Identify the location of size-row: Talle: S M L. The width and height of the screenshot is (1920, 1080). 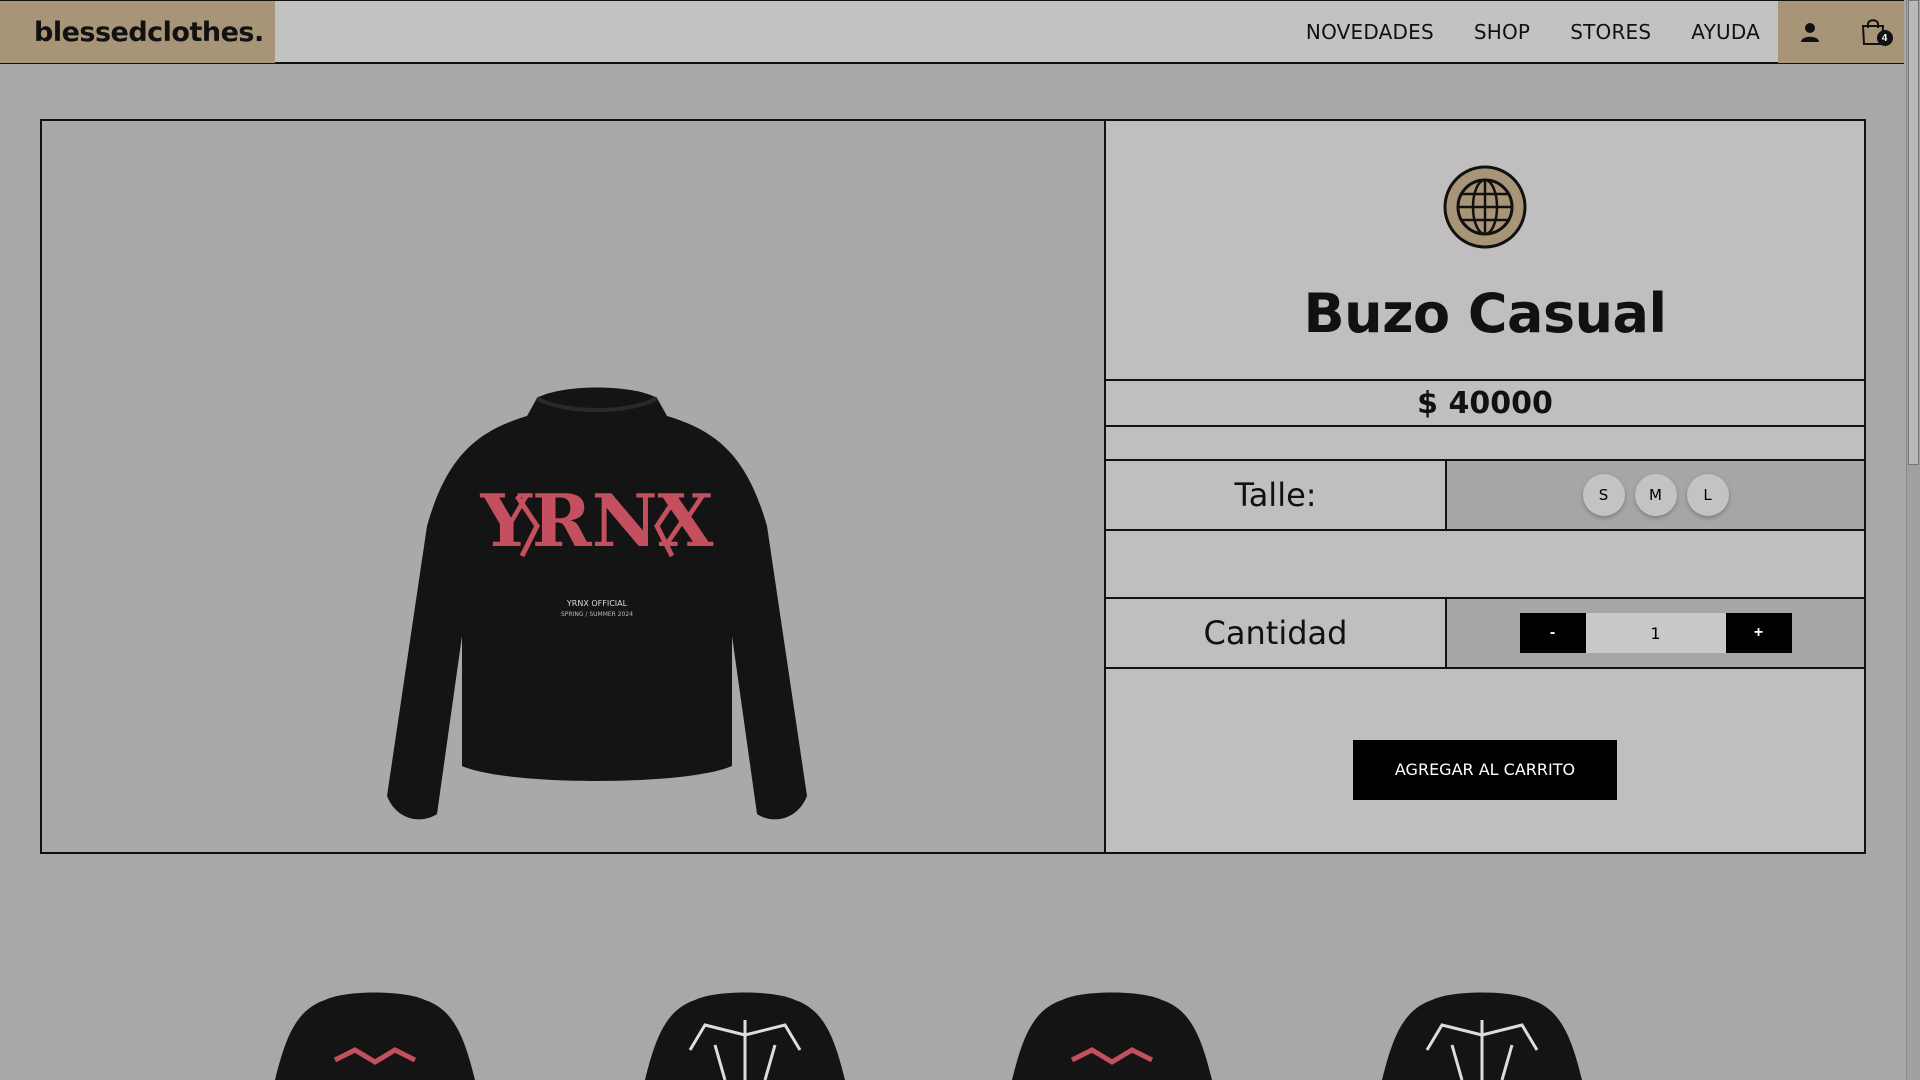
(1485, 496).